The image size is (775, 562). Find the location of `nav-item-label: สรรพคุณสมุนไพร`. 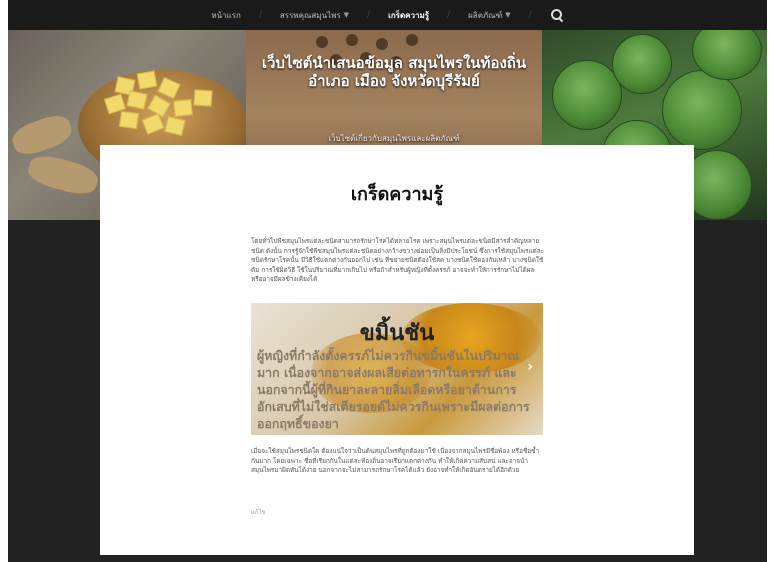

nav-item-label: สรรพคุณสมุนไพร is located at coordinates (310, 15).